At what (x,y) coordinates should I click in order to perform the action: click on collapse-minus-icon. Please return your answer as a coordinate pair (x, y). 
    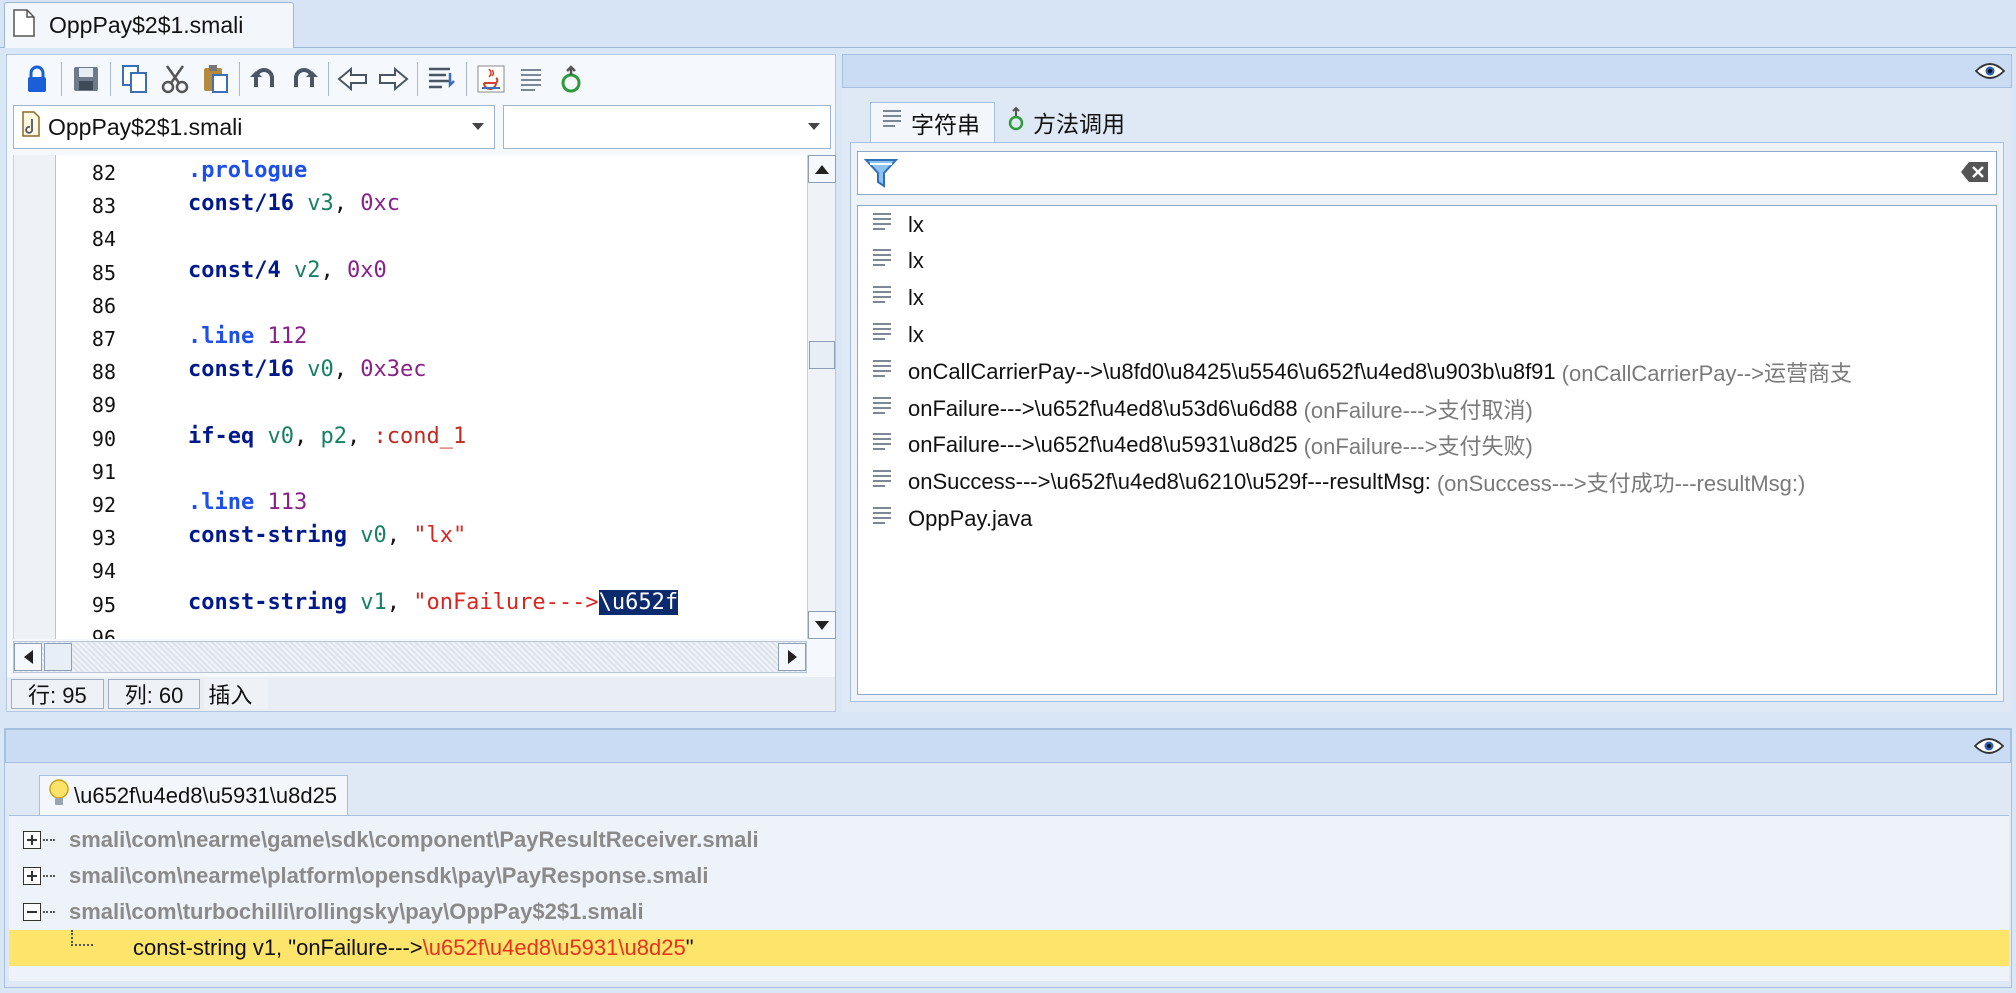
    Looking at the image, I should click on (32, 912).